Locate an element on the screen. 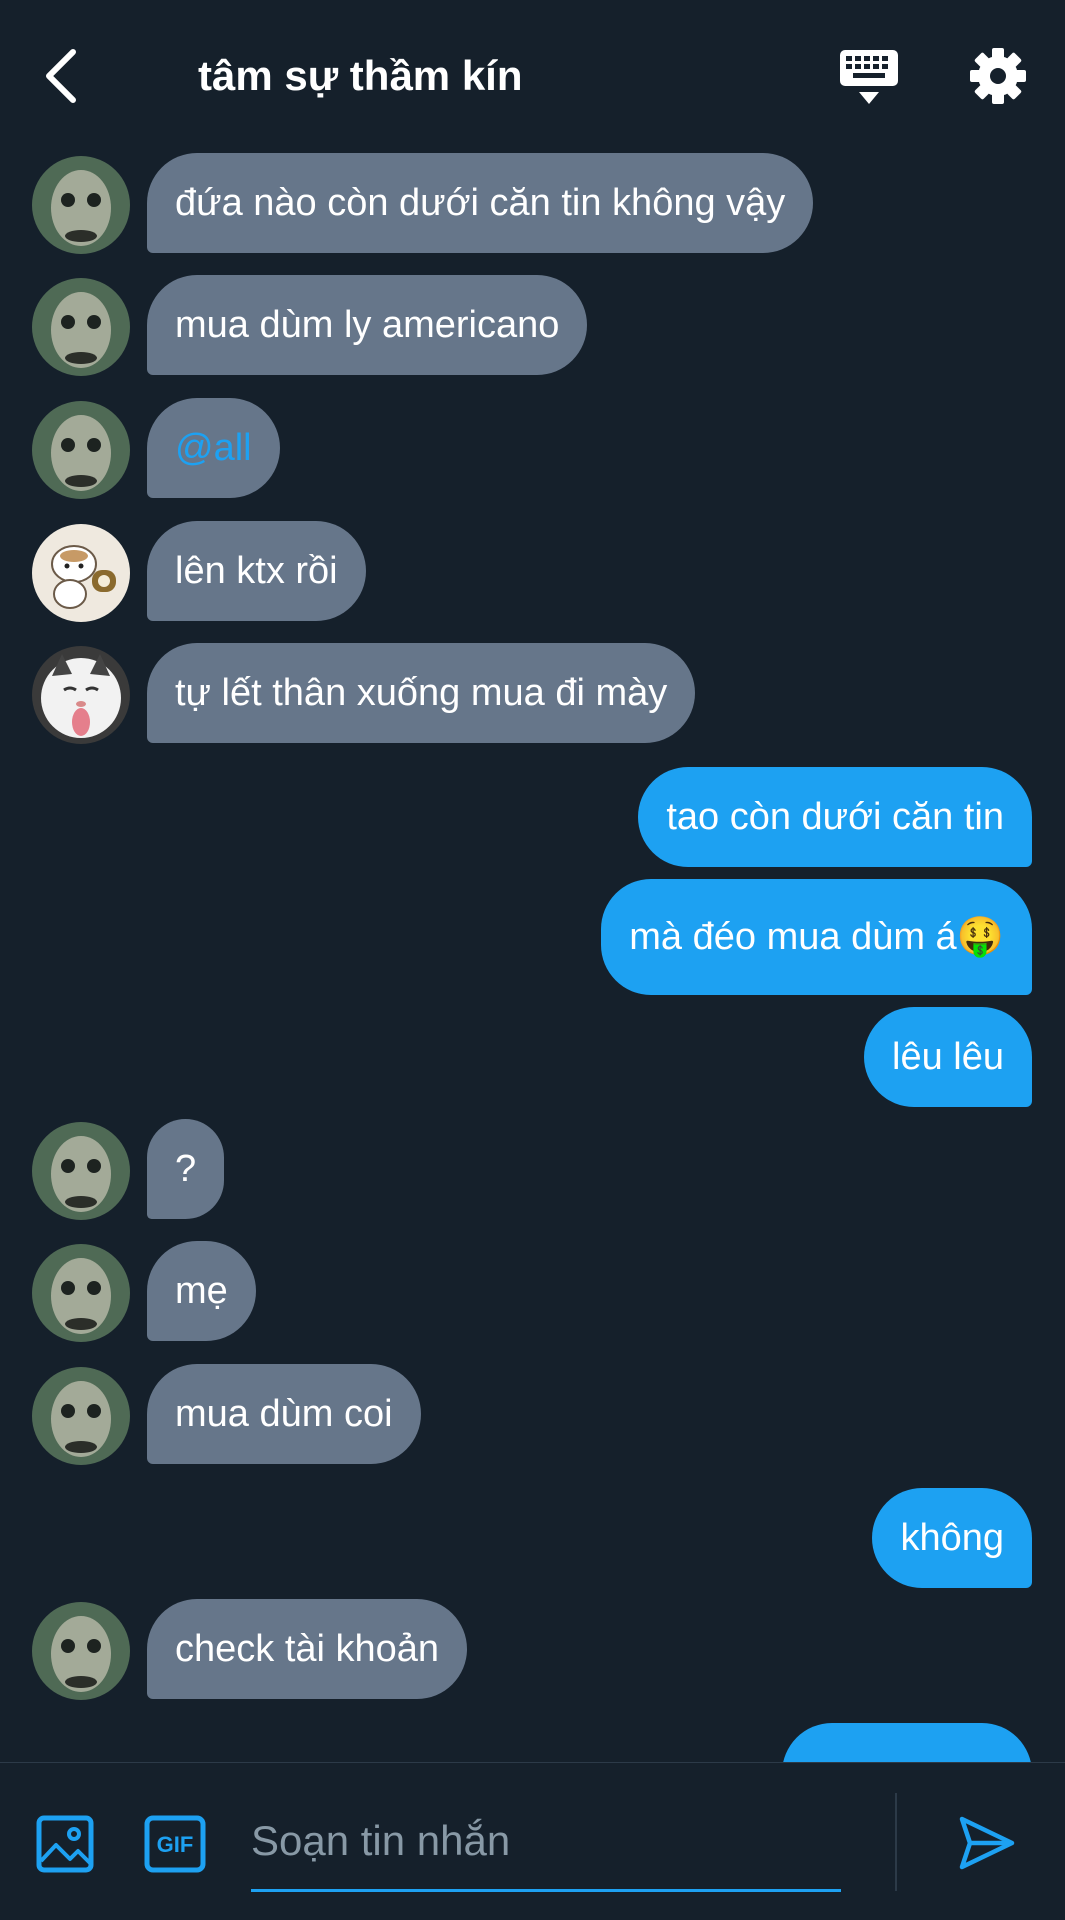  settings-button is located at coordinates (998, 76).